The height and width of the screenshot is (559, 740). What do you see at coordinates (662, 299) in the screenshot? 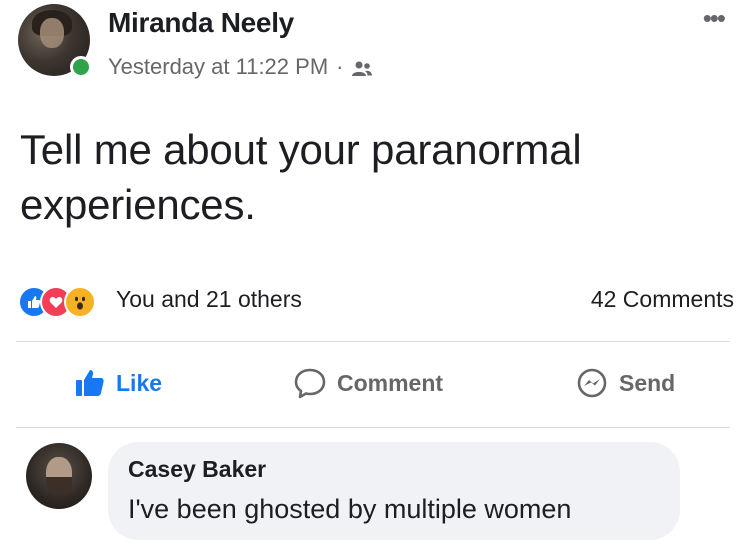
I see `comments-count: 42 Comments` at bounding box center [662, 299].